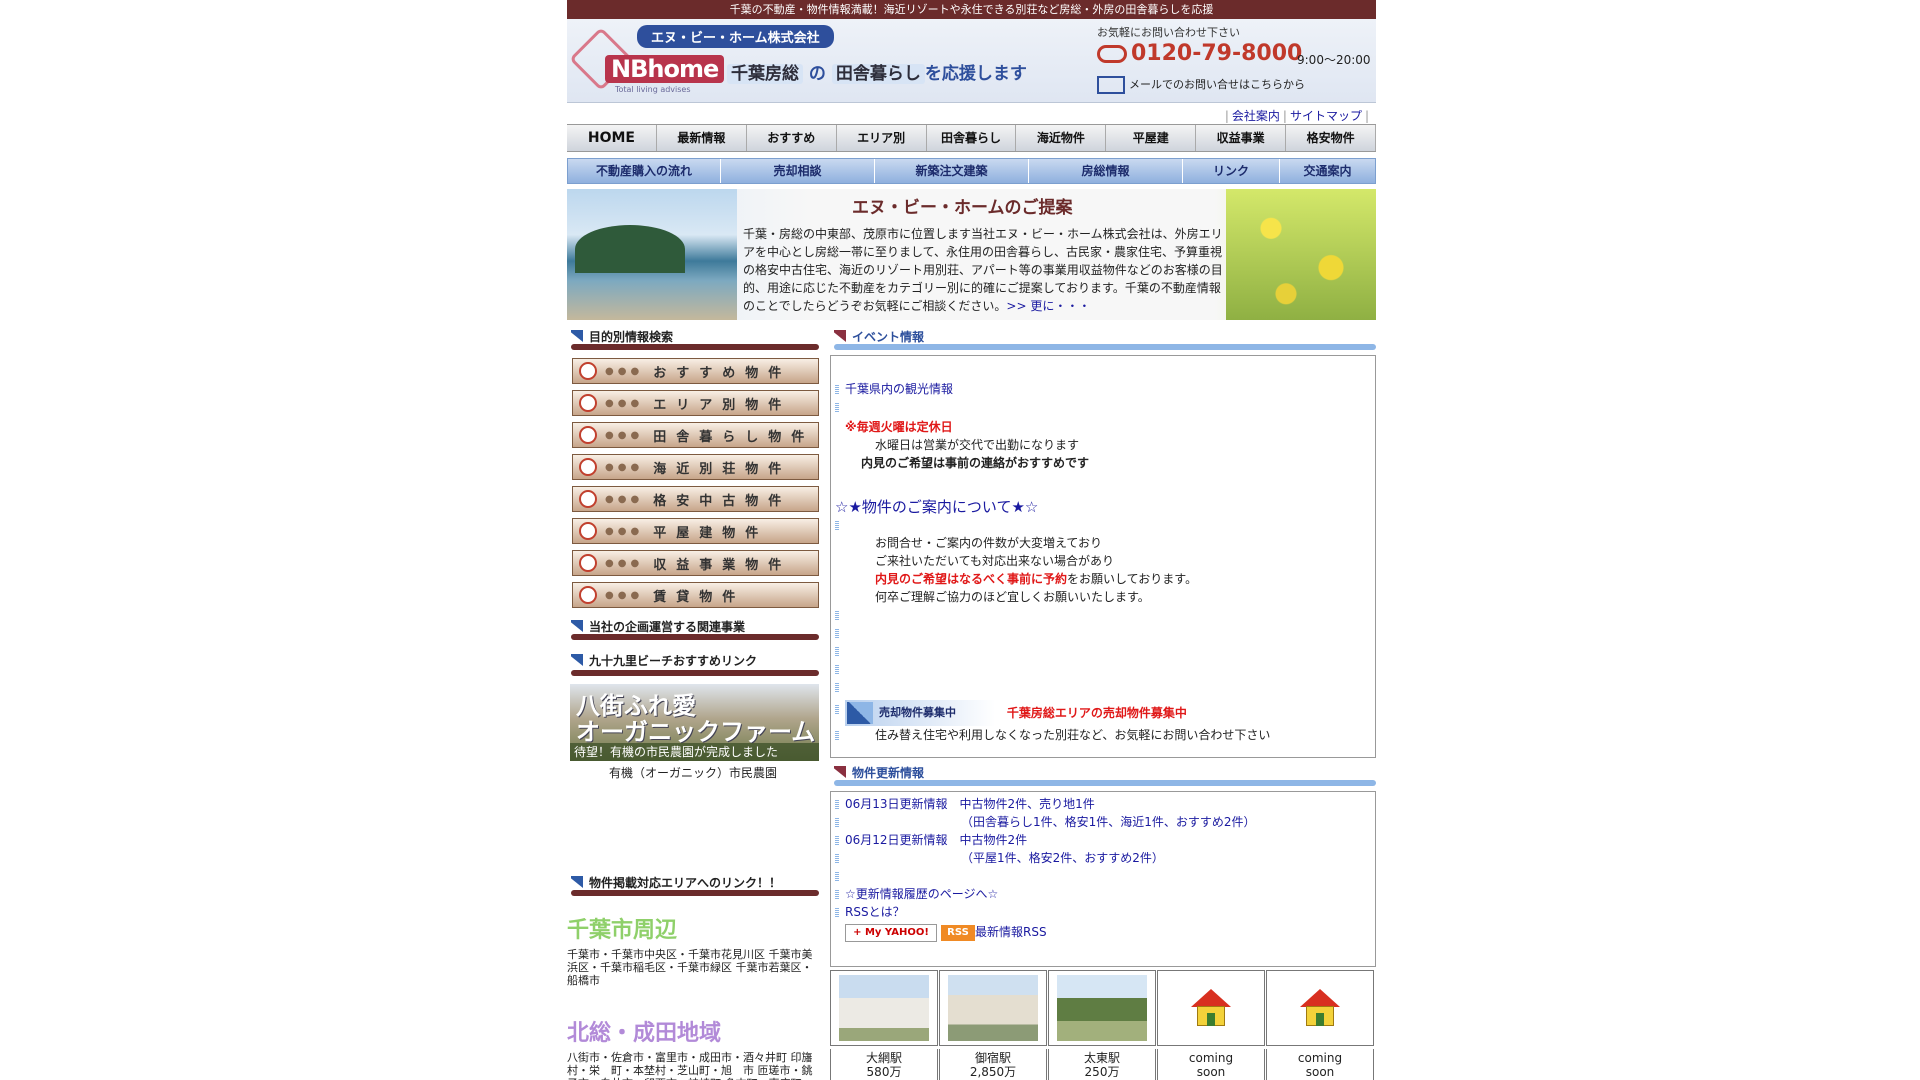 The width and height of the screenshot is (1920, 1080). I want to click on nav-custom-build: 新築注文建築, so click(952, 171).